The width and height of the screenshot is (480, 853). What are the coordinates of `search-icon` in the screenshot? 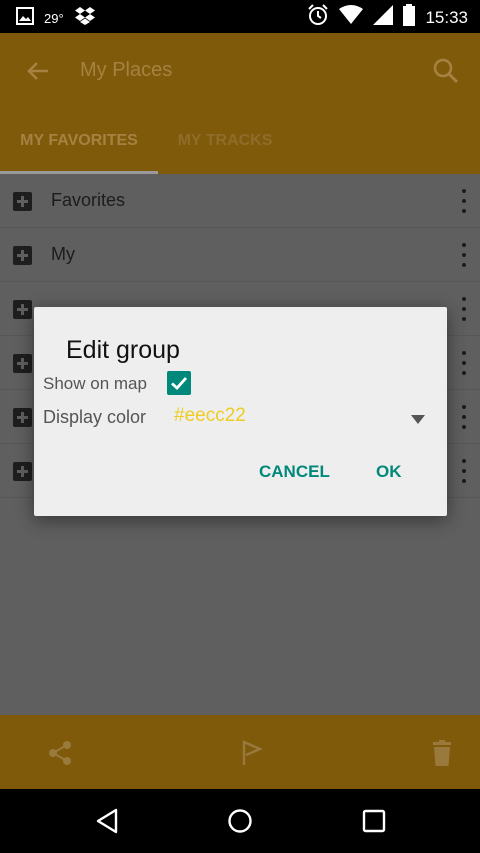 It's located at (446, 71).